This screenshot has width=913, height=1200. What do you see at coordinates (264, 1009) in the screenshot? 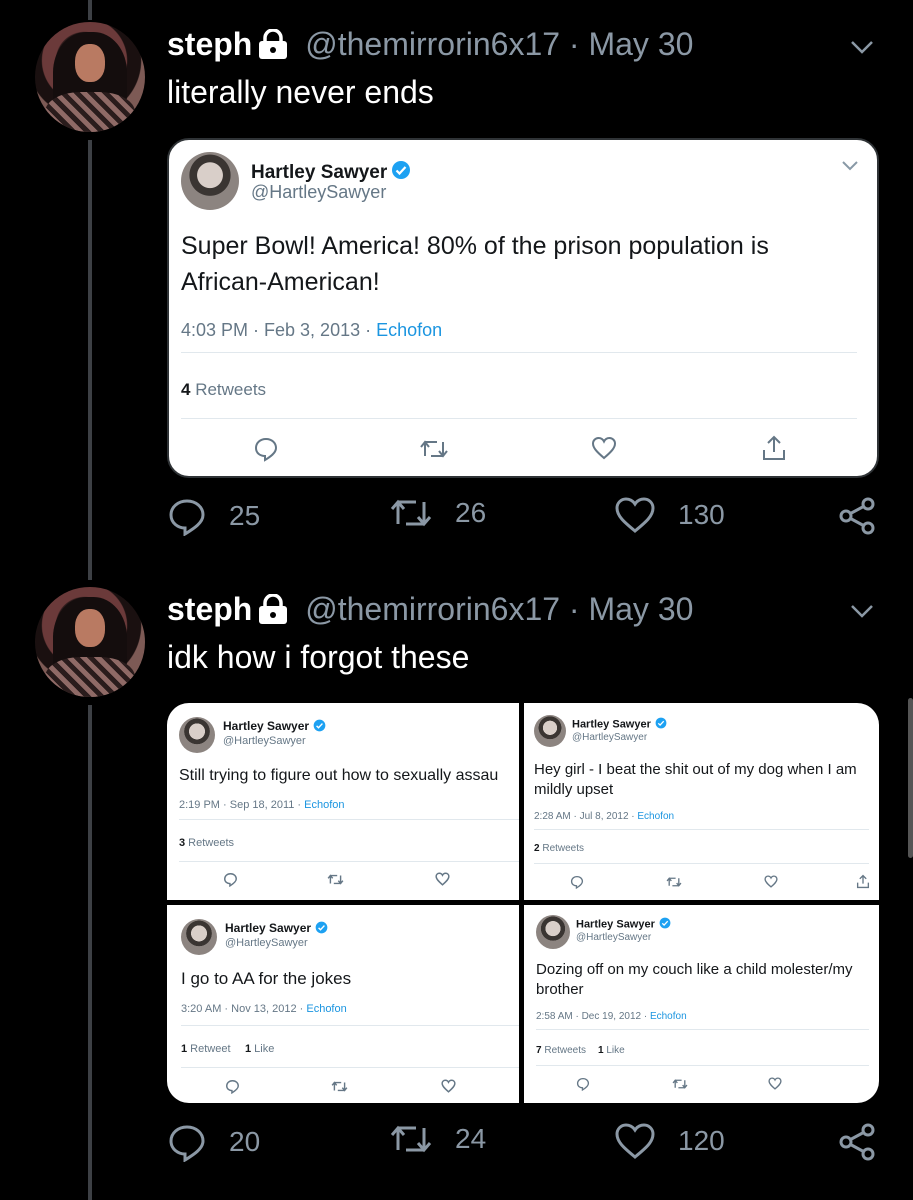
I see `embed-timestamp: 3:20 AM · Nov 13, 2012 · Echofon` at bounding box center [264, 1009].